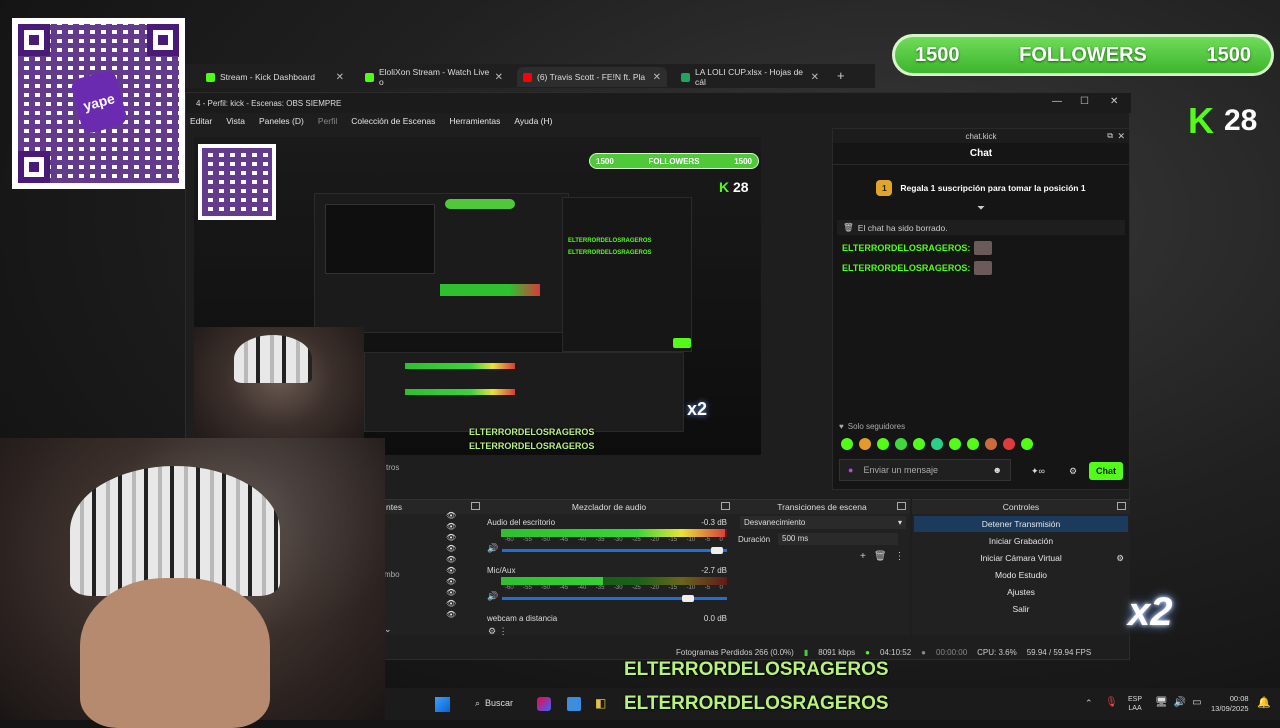  What do you see at coordinates (1110, 136) in the screenshot?
I see `popout-icon: ⧉` at bounding box center [1110, 136].